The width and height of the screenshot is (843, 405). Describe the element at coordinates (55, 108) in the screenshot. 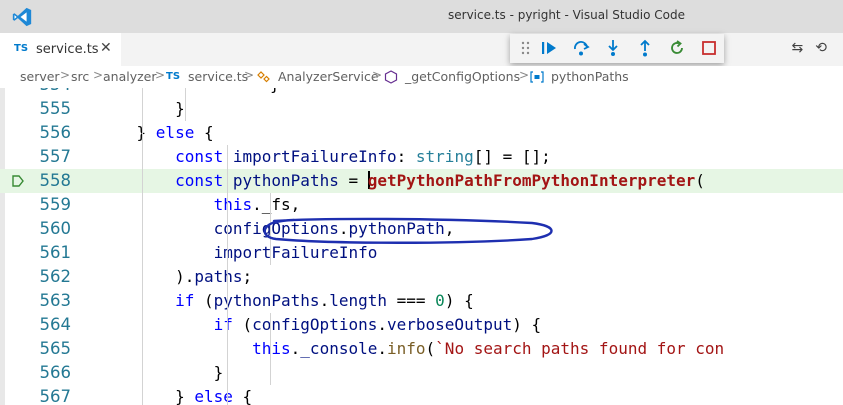

I see `line-number: 555` at that location.